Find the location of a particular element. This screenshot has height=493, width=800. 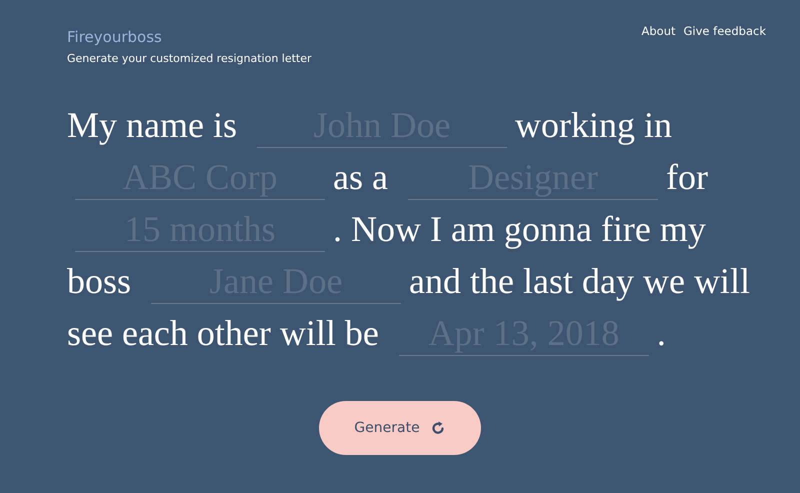

sentence-text: for is located at coordinates (687, 177).